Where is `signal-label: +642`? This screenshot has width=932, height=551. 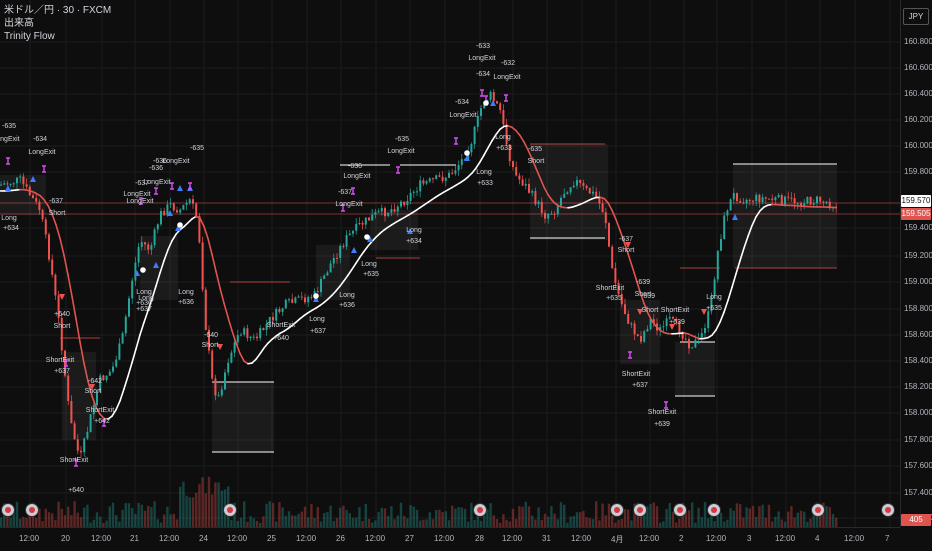 signal-label: +642 is located at coordinates (102, 421).